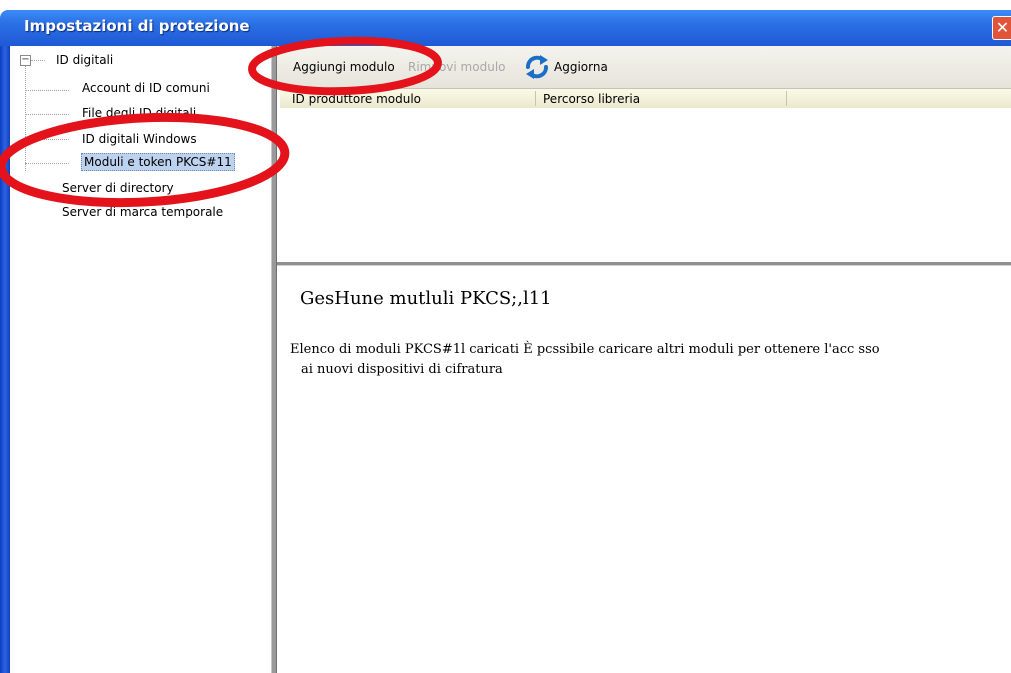 The height and width of the screenshot is (673, 1011). I want to click on add-module-button: Aggiungi modulo, so click(344, 67).